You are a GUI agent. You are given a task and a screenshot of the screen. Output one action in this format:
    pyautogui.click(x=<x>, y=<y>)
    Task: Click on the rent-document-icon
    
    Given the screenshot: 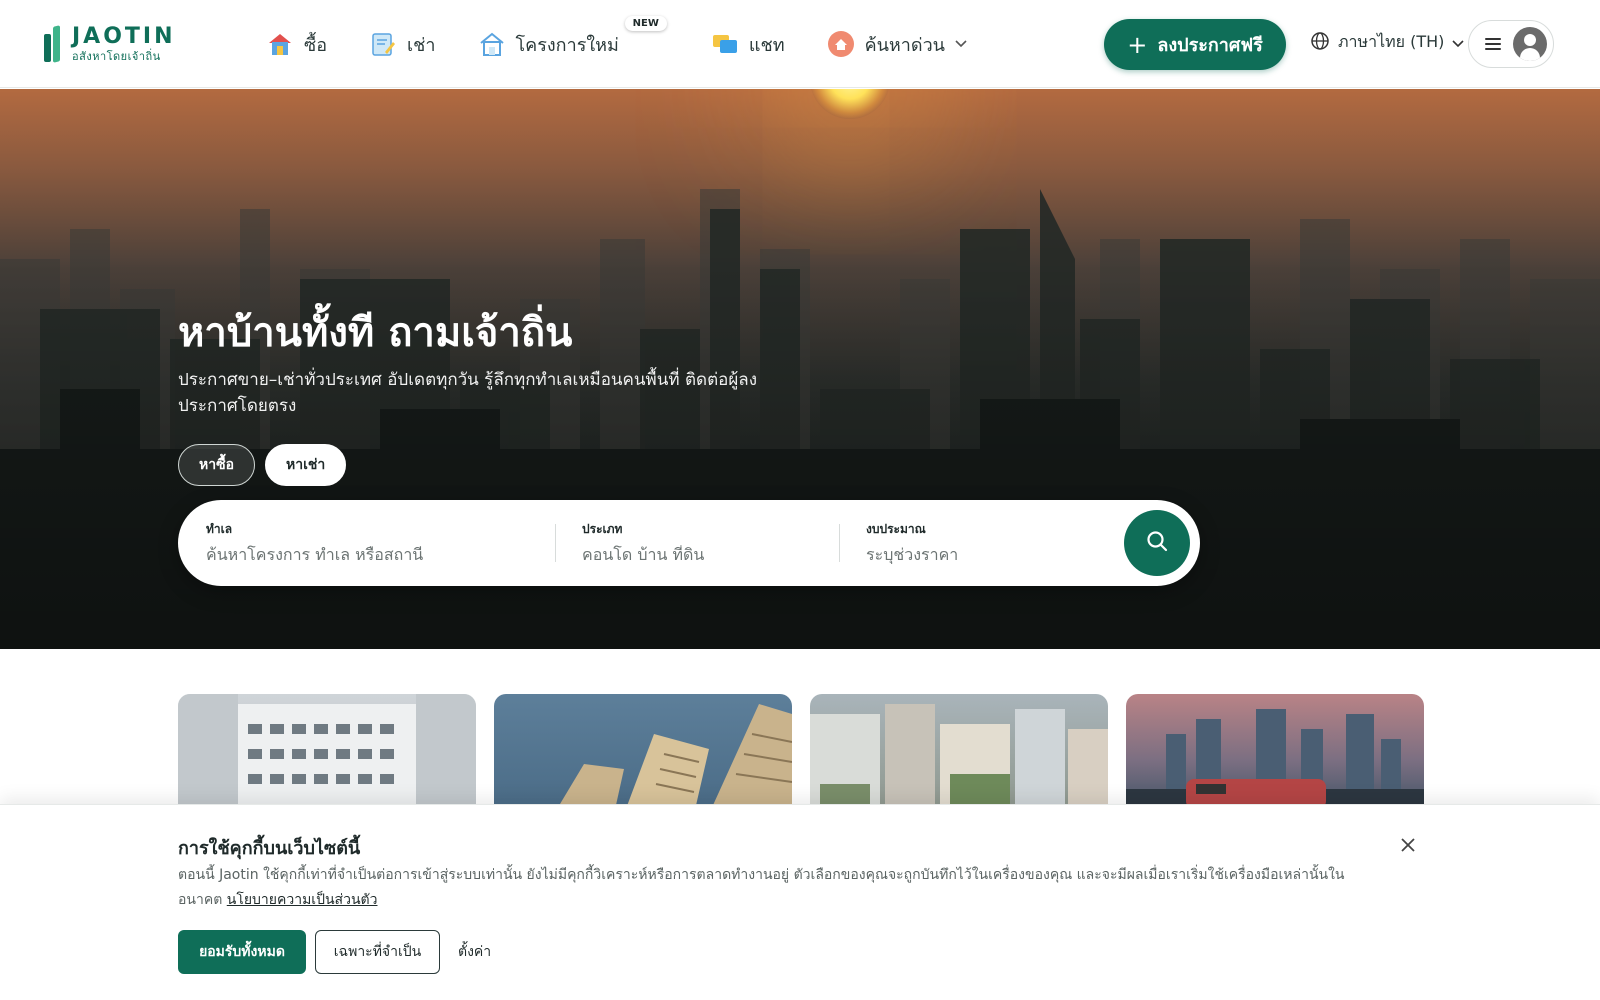 What is the action you would take?
    pyautogui.click(x=383, y=44)
    